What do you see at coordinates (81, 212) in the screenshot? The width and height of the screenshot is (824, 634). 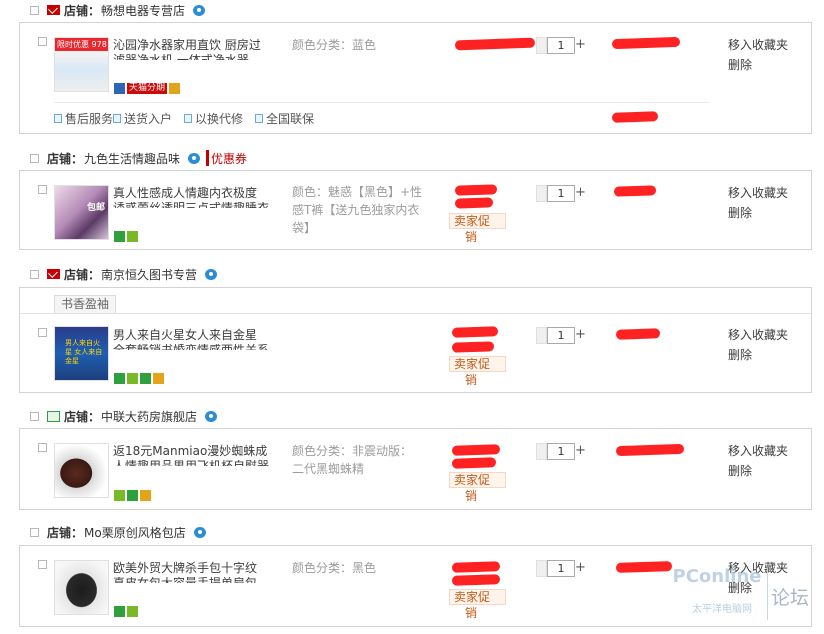 I see `product-thumbnail: 包邮` at bounding box center [81, 212].